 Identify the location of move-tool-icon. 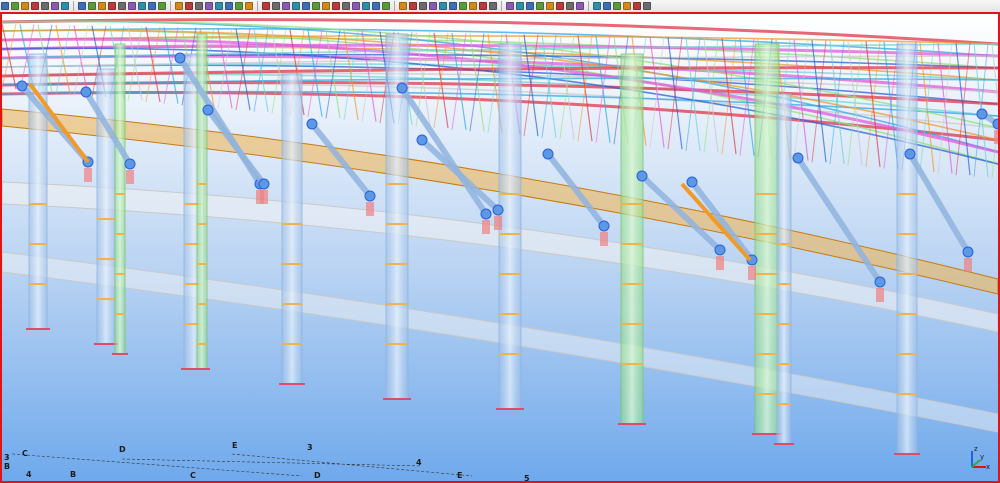
(346, 6).